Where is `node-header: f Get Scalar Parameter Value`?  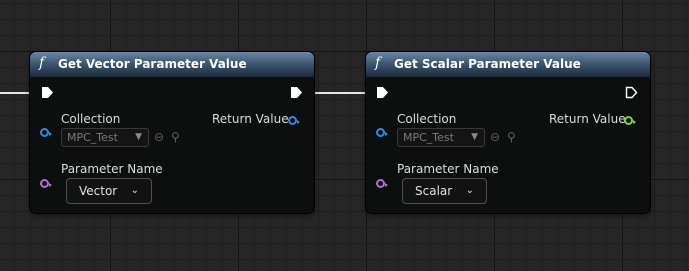 node-header: f Get Scalar Parameter Value is located at coordinates (508, 64).